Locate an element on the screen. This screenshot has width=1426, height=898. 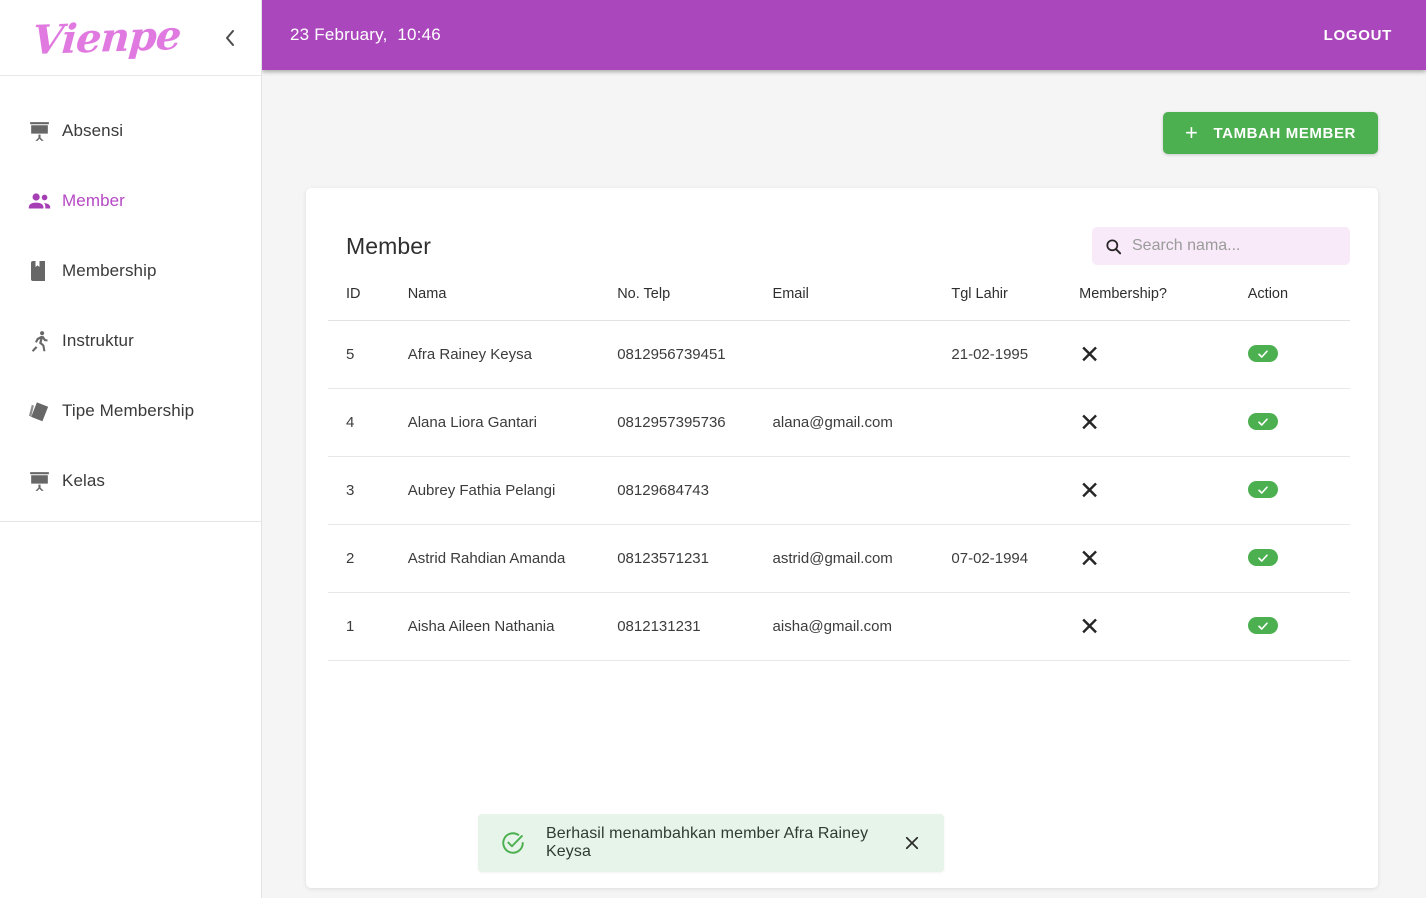
sidebar-item-instruktur: Instruktur is located at coordinates (130, 341).